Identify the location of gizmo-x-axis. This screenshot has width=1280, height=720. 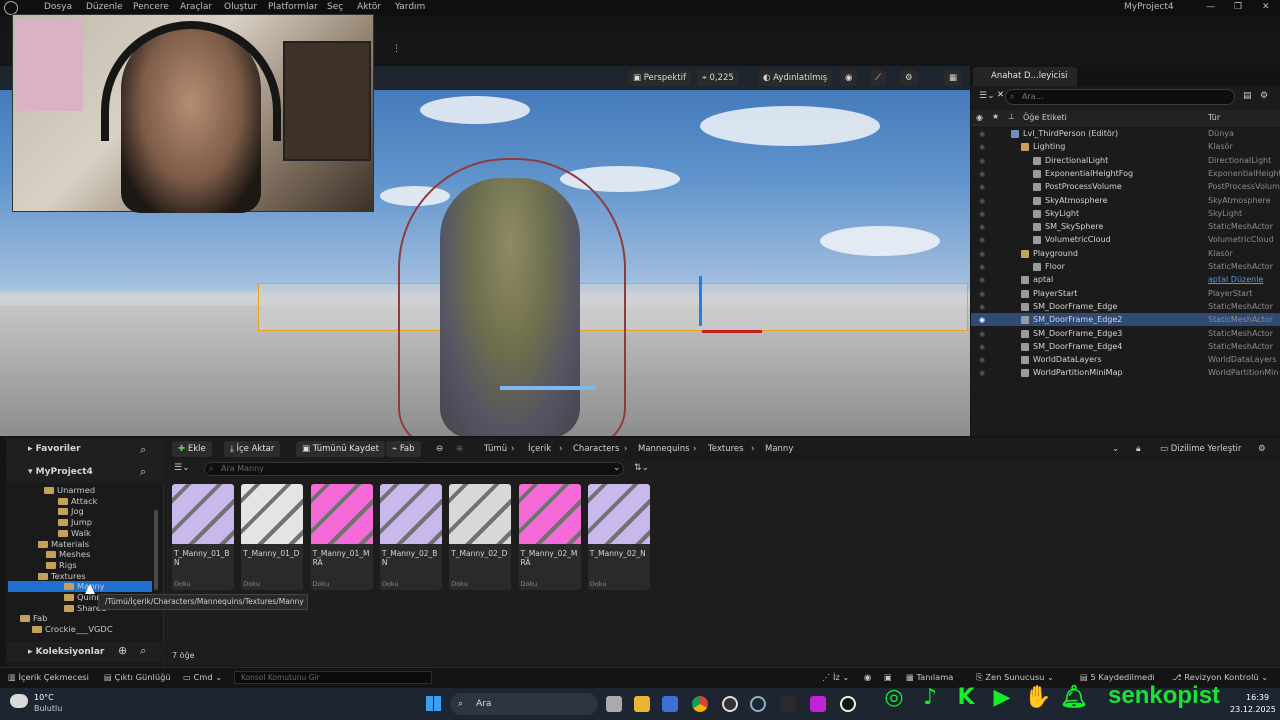
(732, 331).